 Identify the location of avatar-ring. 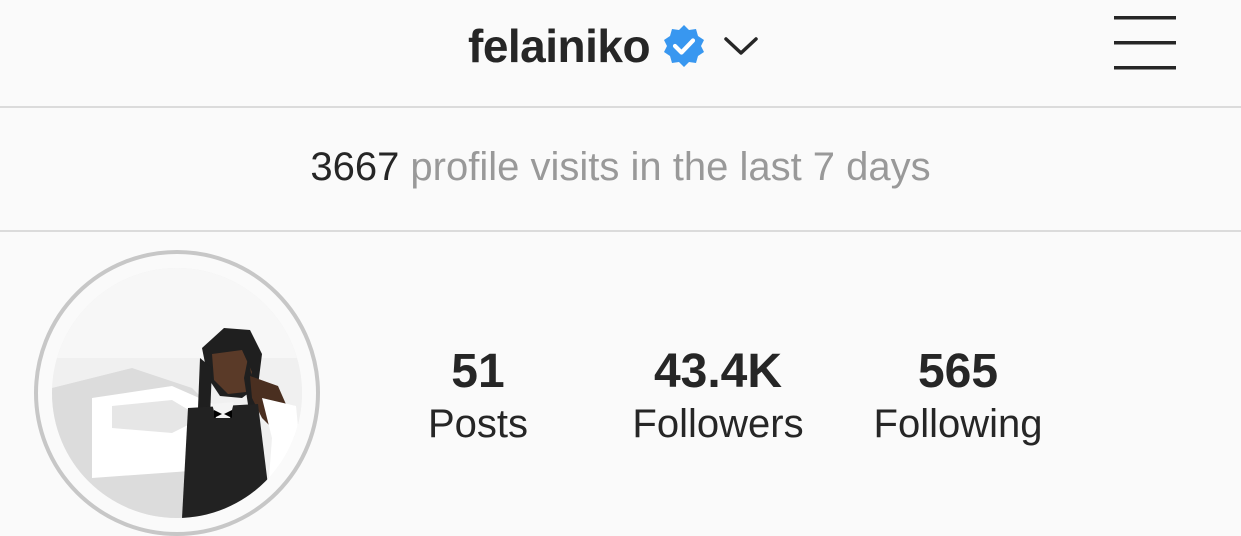
(177, 393).